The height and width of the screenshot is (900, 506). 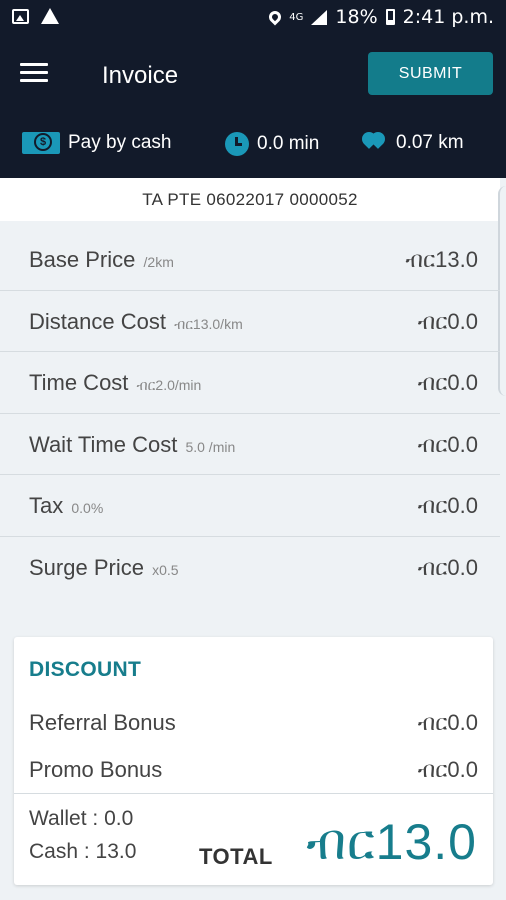 What do you see at coordinates (87, 508) in the screenshot?
I see `cost-rate: 0.0%` at bounding box center [87, 508].